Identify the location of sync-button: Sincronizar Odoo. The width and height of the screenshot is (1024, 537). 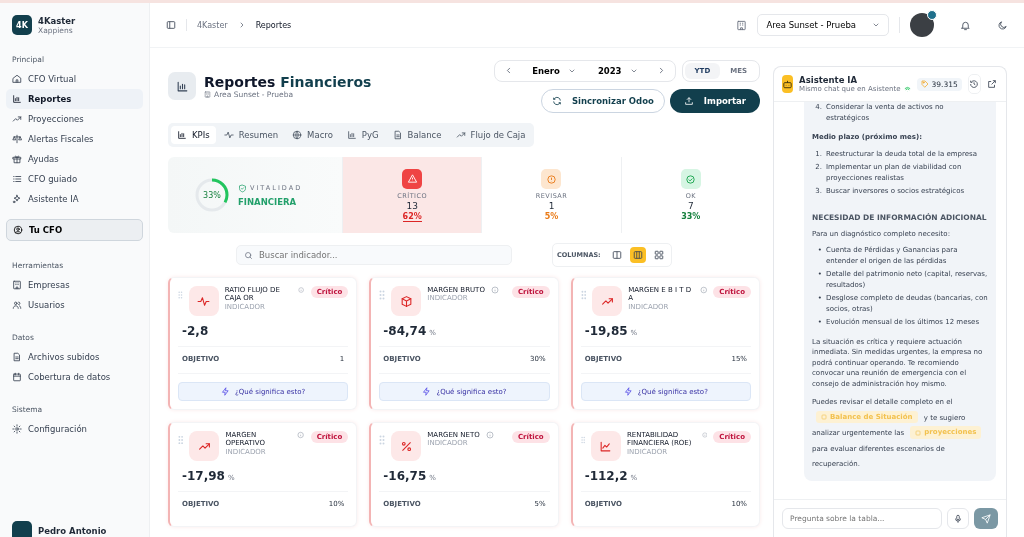
(602, 101).